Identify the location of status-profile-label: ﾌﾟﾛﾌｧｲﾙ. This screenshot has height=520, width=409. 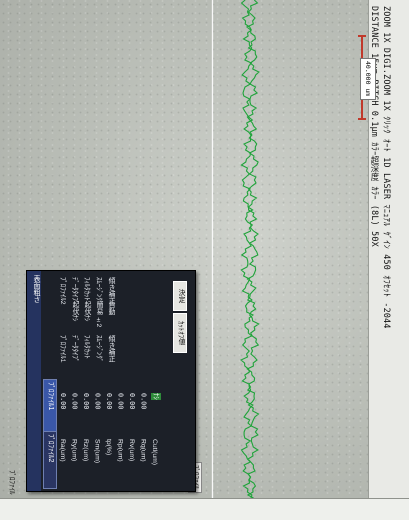
(11, 482).